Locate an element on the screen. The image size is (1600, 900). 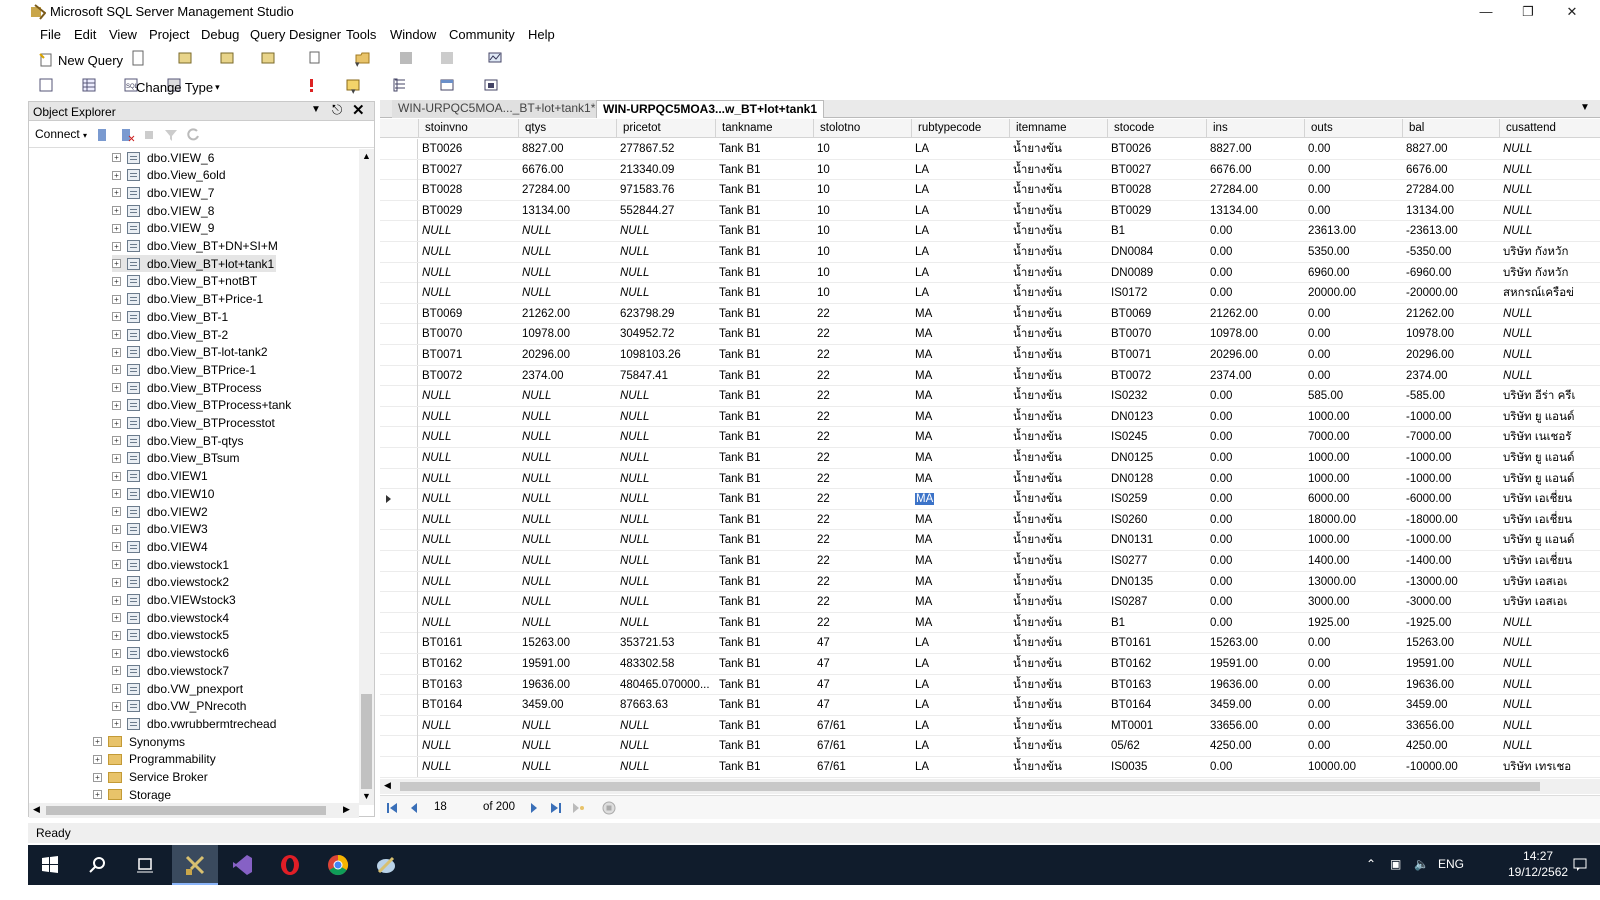
table-cell: 10 is located at coordinates (862, 170).